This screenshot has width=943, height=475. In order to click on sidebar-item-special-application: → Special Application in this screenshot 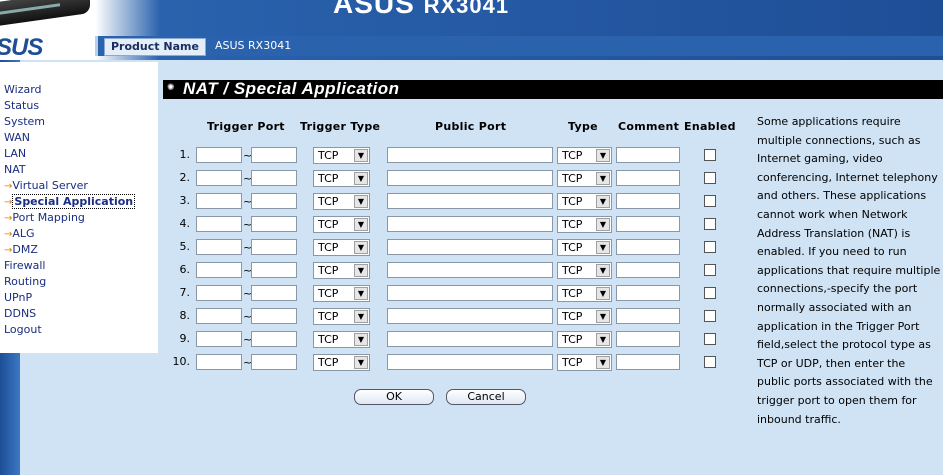, I will do `click(70, 202)`.